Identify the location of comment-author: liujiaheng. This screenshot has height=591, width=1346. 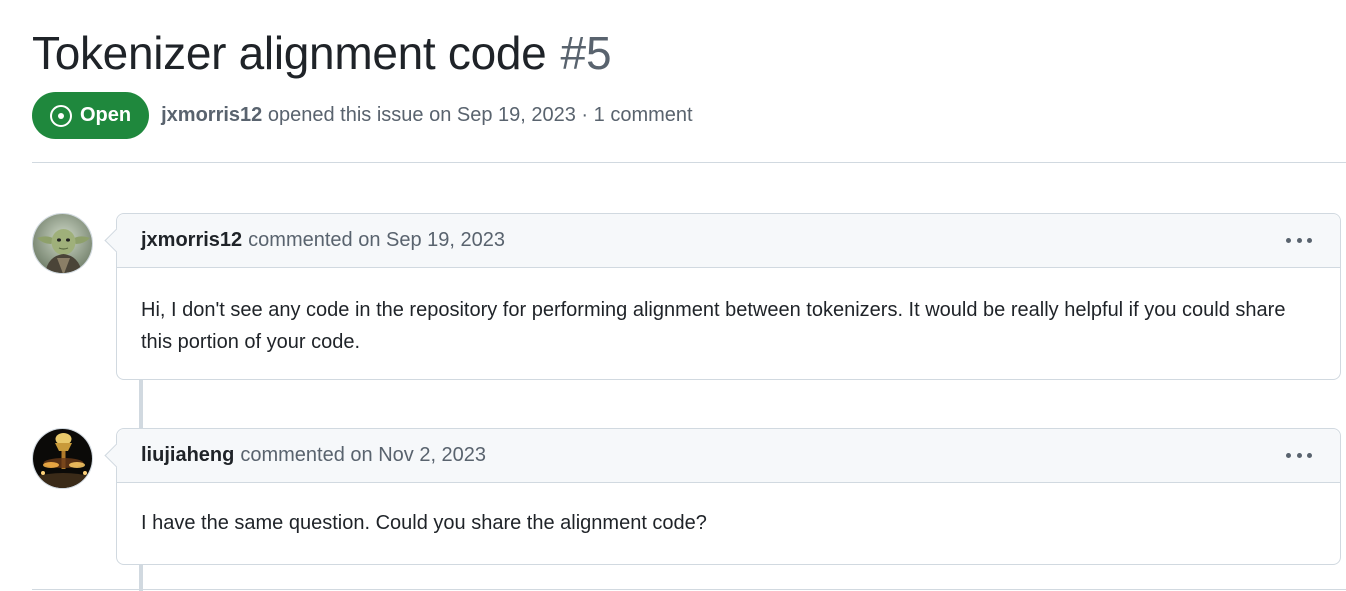
(187, 455).